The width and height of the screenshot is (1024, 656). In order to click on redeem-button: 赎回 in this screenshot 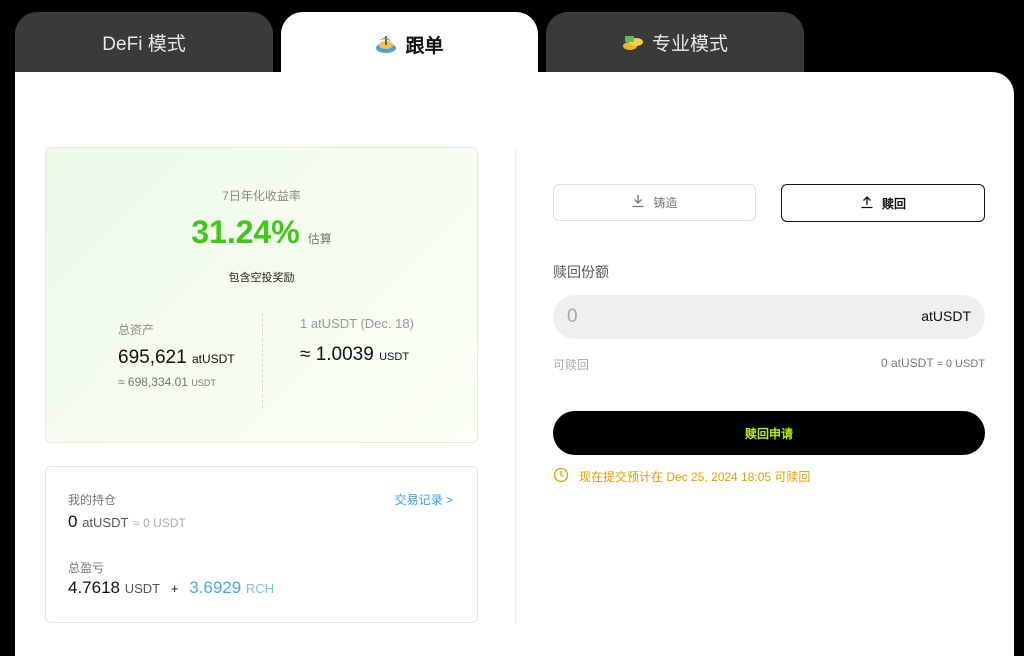, I will do `click(883, 203)`.